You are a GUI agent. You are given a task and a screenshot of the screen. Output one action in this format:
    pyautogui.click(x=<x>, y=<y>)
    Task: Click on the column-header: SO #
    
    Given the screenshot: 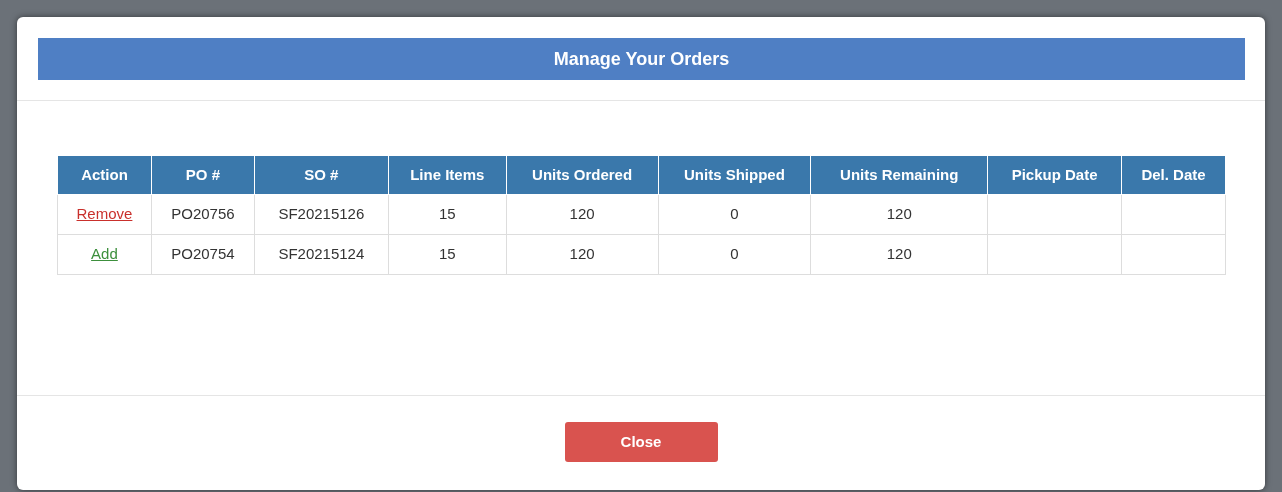 What is the action you would take?
    pyautogui.click(x=321, y=175)
    